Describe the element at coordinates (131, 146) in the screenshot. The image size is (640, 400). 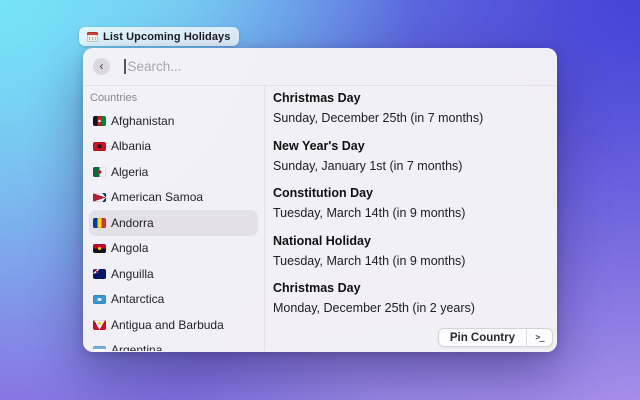
I see `list-item-label: Albania` at that location.